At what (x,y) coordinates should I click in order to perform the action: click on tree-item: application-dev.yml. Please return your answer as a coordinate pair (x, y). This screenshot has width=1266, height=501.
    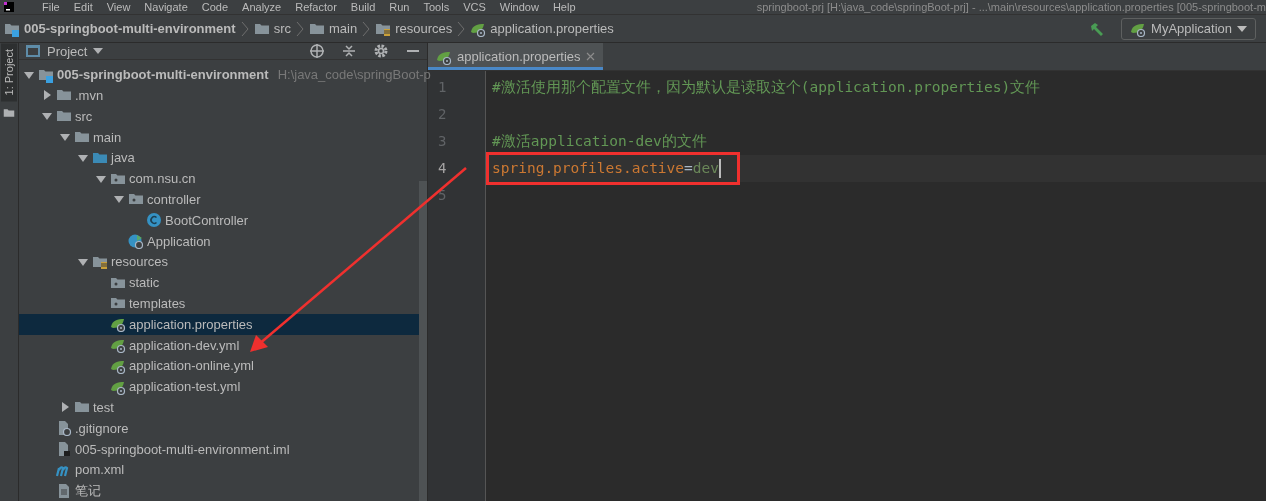
    Looking at the image, I should click on (130, 345).